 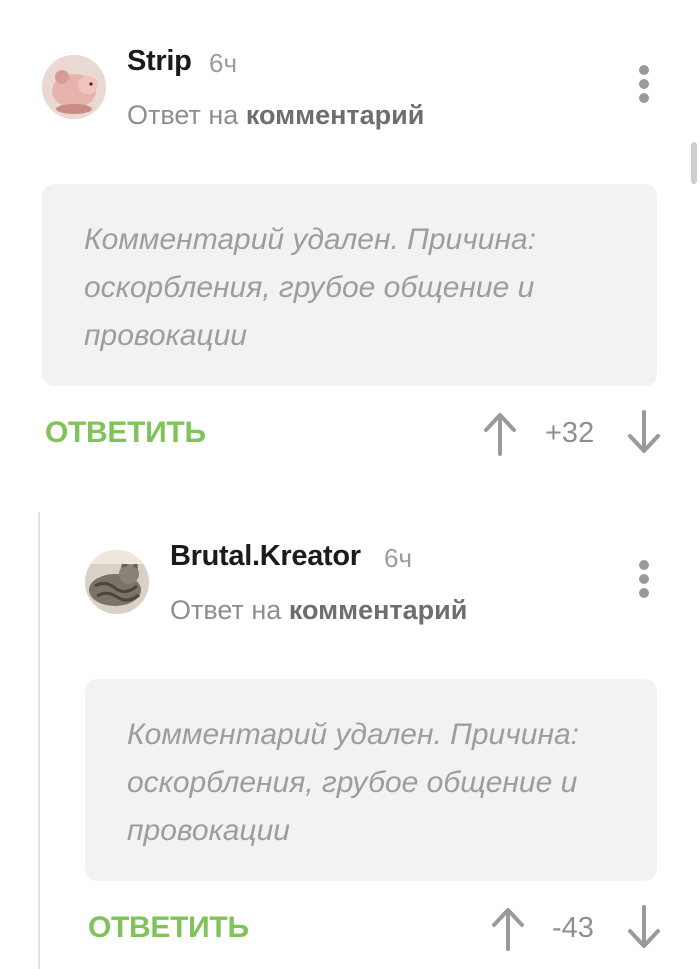 I want to click on author-name: Strip, so click(x=159, y=61).